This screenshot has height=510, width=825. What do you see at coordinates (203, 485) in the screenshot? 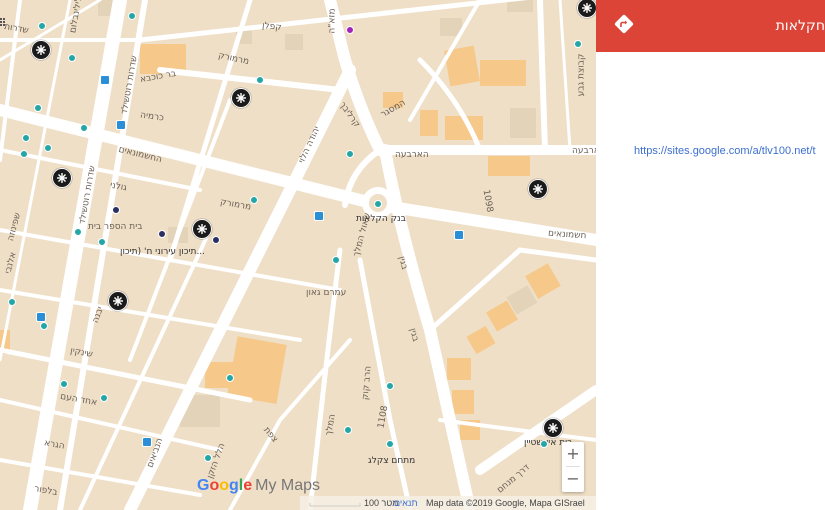
I see `logo-letter: G` at bounding box center [203, 485].